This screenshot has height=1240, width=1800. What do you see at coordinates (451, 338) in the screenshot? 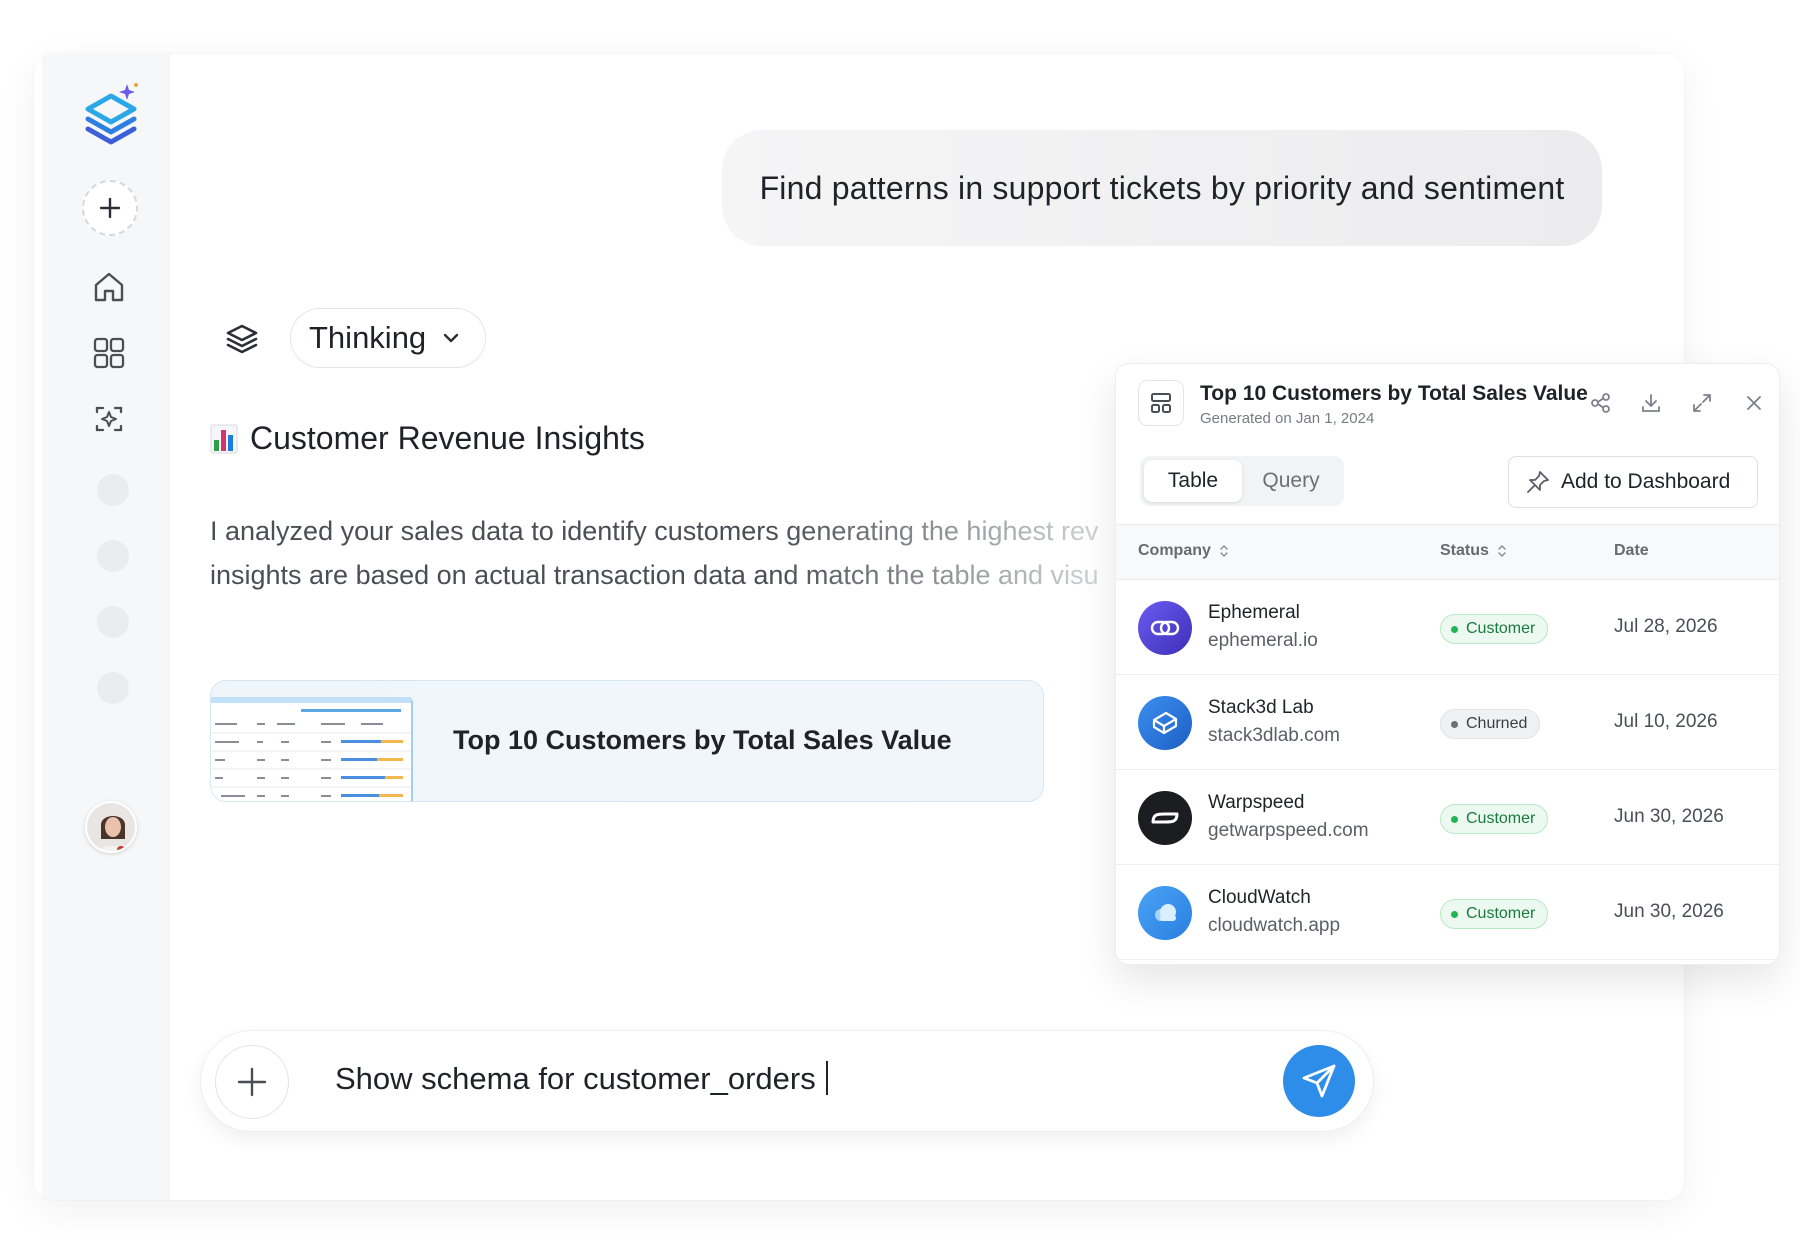
I see `chevron-down-icon` at bounding box center [451, 338].